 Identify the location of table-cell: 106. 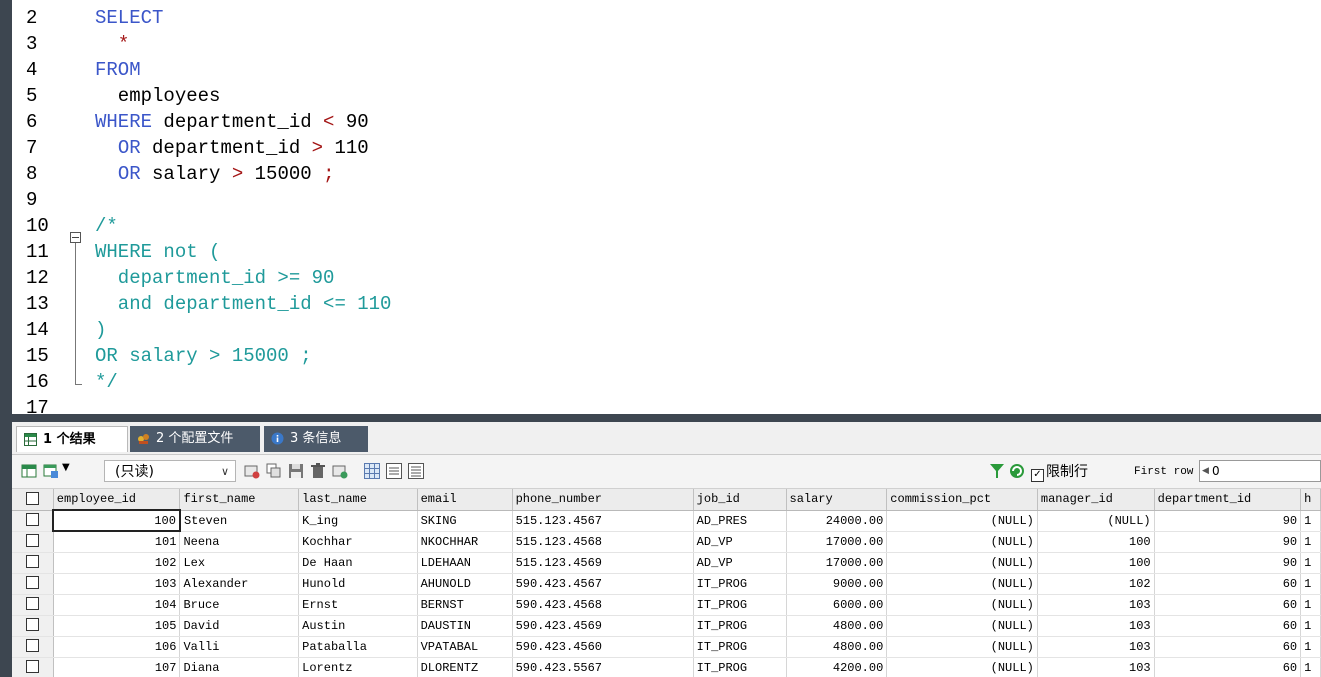
(117, 647).